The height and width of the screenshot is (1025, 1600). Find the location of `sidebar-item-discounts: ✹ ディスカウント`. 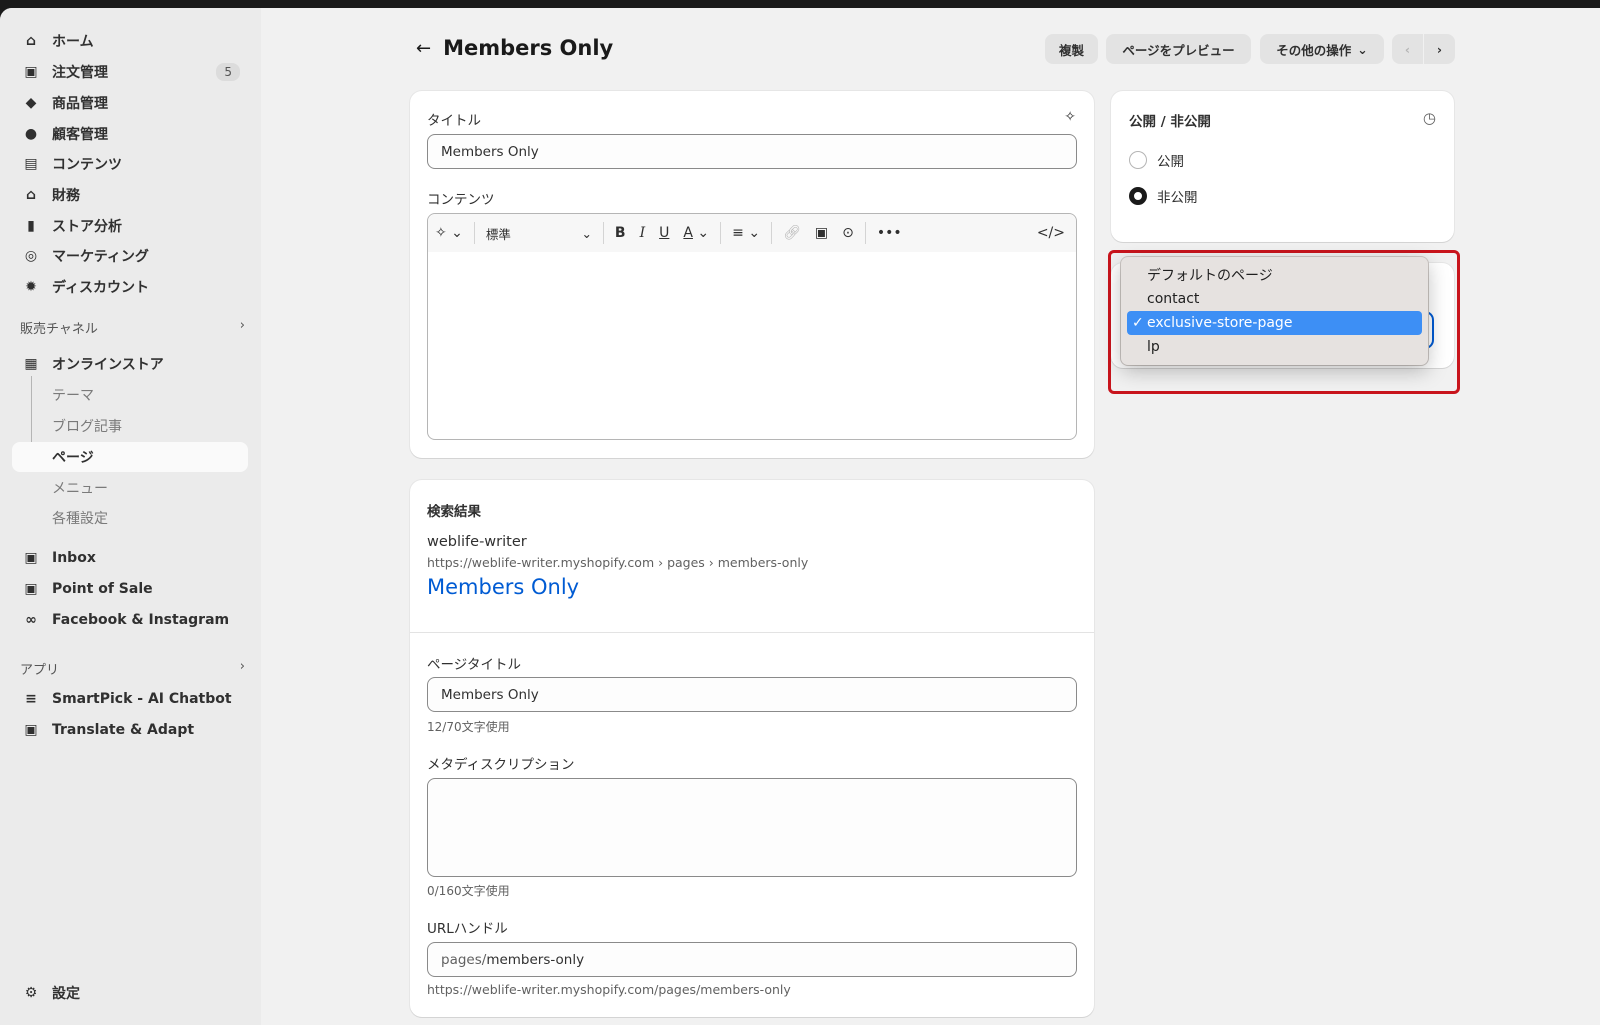

sidebar-item-discounts: ✹ ディスカウント is located at coordinates (130, 287).